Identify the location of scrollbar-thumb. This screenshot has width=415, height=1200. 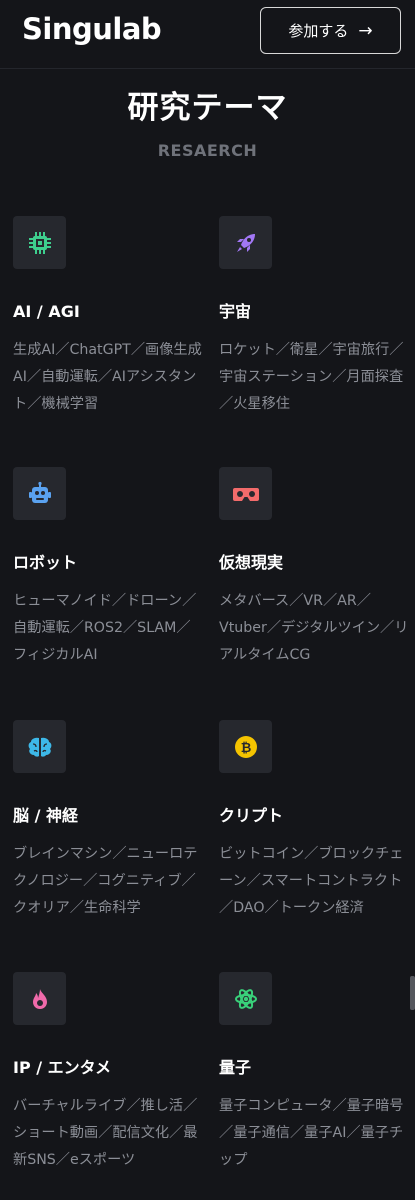
(412, 993).